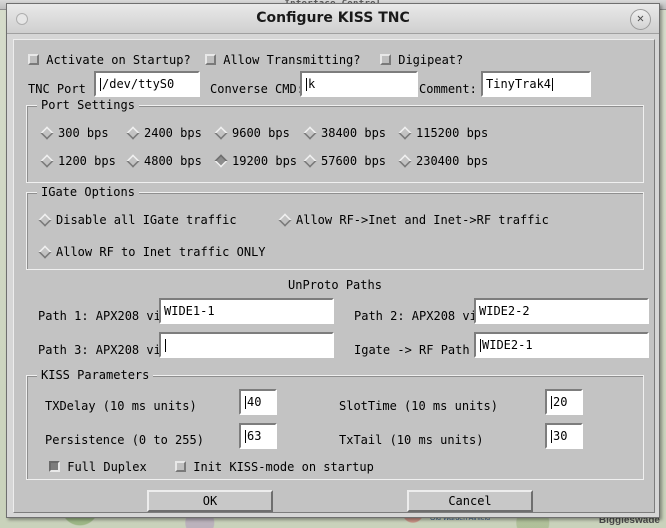 Image resolution: width=666 pixels, height=528 pixels. Describe the element at coordinates (312, 84) in the screenshot. I see `converse-cmd-value: k` at that location.